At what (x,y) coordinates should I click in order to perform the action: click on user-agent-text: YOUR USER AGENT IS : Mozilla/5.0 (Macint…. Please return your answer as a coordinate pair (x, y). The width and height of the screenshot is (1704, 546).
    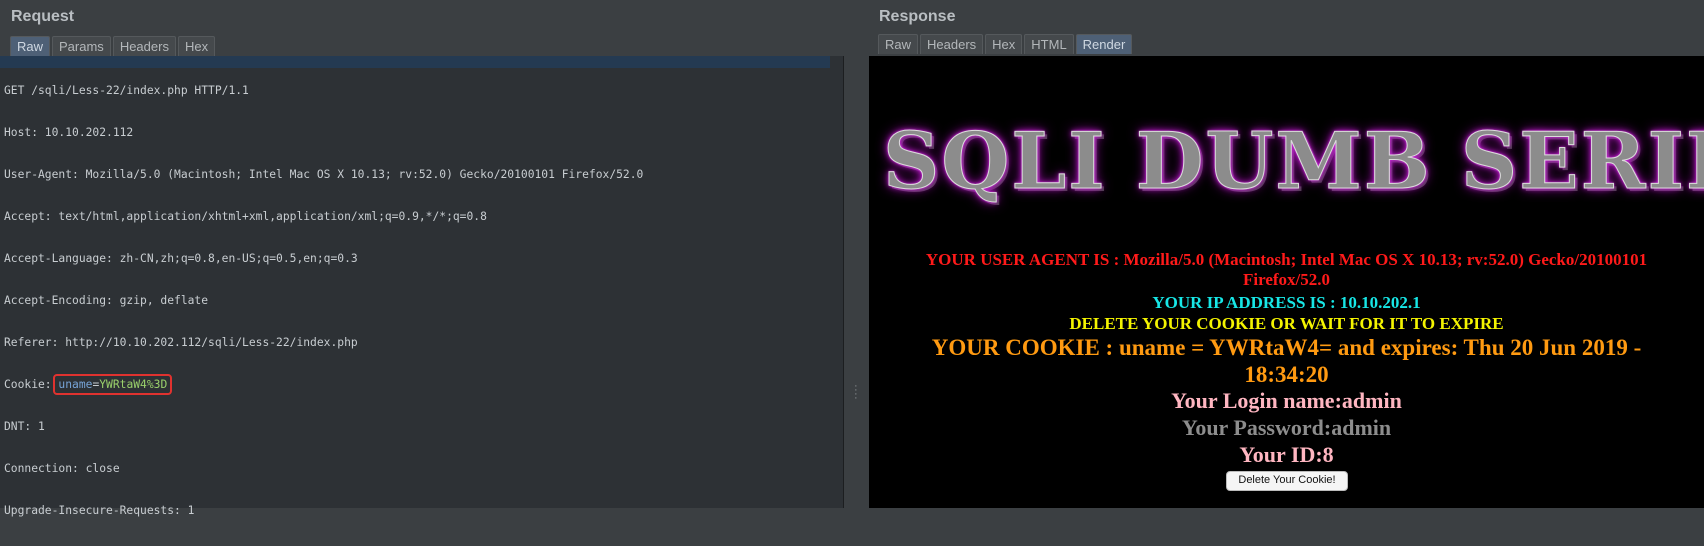
    Looking at the image, I should click on (1286, 269).